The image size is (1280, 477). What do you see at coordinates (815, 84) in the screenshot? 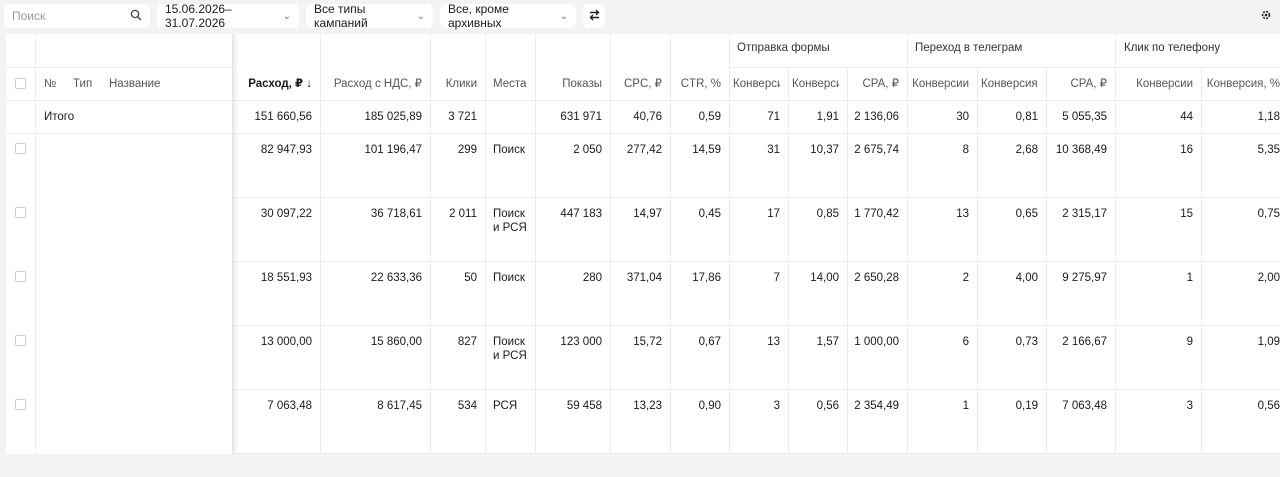
I see `column-header-f-rate: Конверсия, %` at bounding box center [815, 84].